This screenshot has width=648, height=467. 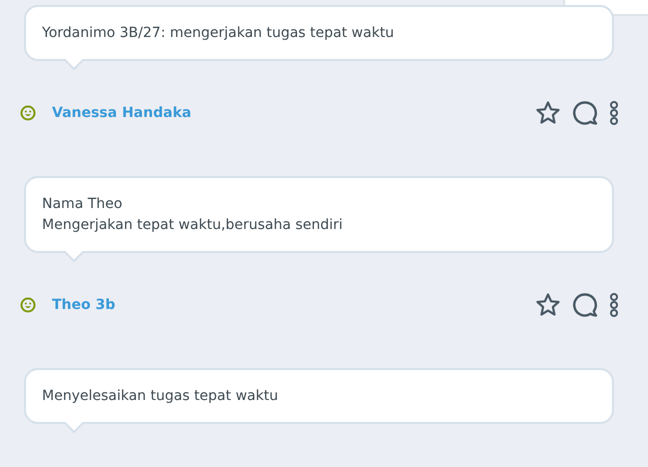 What do you see at coordinates (122, 113) in the screenshot?
I see `author-name: Vanessa Handaka` at bounding box center [122, 113].